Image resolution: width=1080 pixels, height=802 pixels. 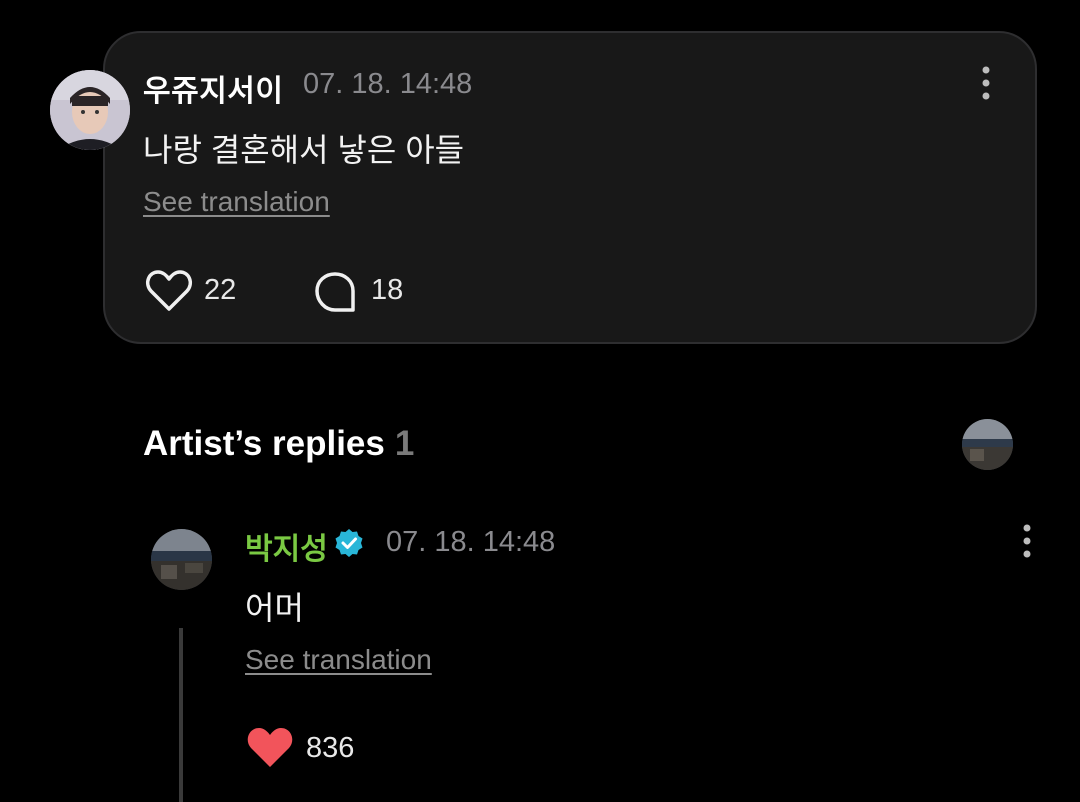 What do you see at coordinates (330, 748) in the screenshot?
I see `artist-reply-like-count: 836` at bounding box center [330, 748].